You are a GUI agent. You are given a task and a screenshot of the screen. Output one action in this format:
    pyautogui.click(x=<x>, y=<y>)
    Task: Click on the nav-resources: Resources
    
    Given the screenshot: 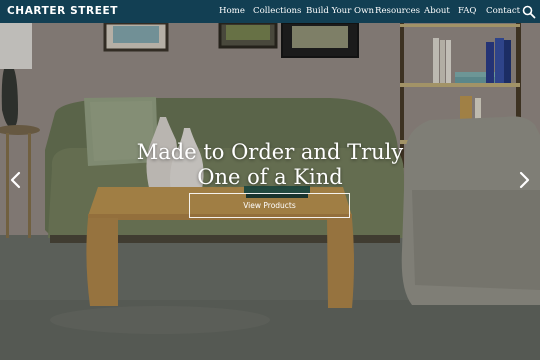 What is the action you would take?
    pyautogui.click(x=397, y=11)
    